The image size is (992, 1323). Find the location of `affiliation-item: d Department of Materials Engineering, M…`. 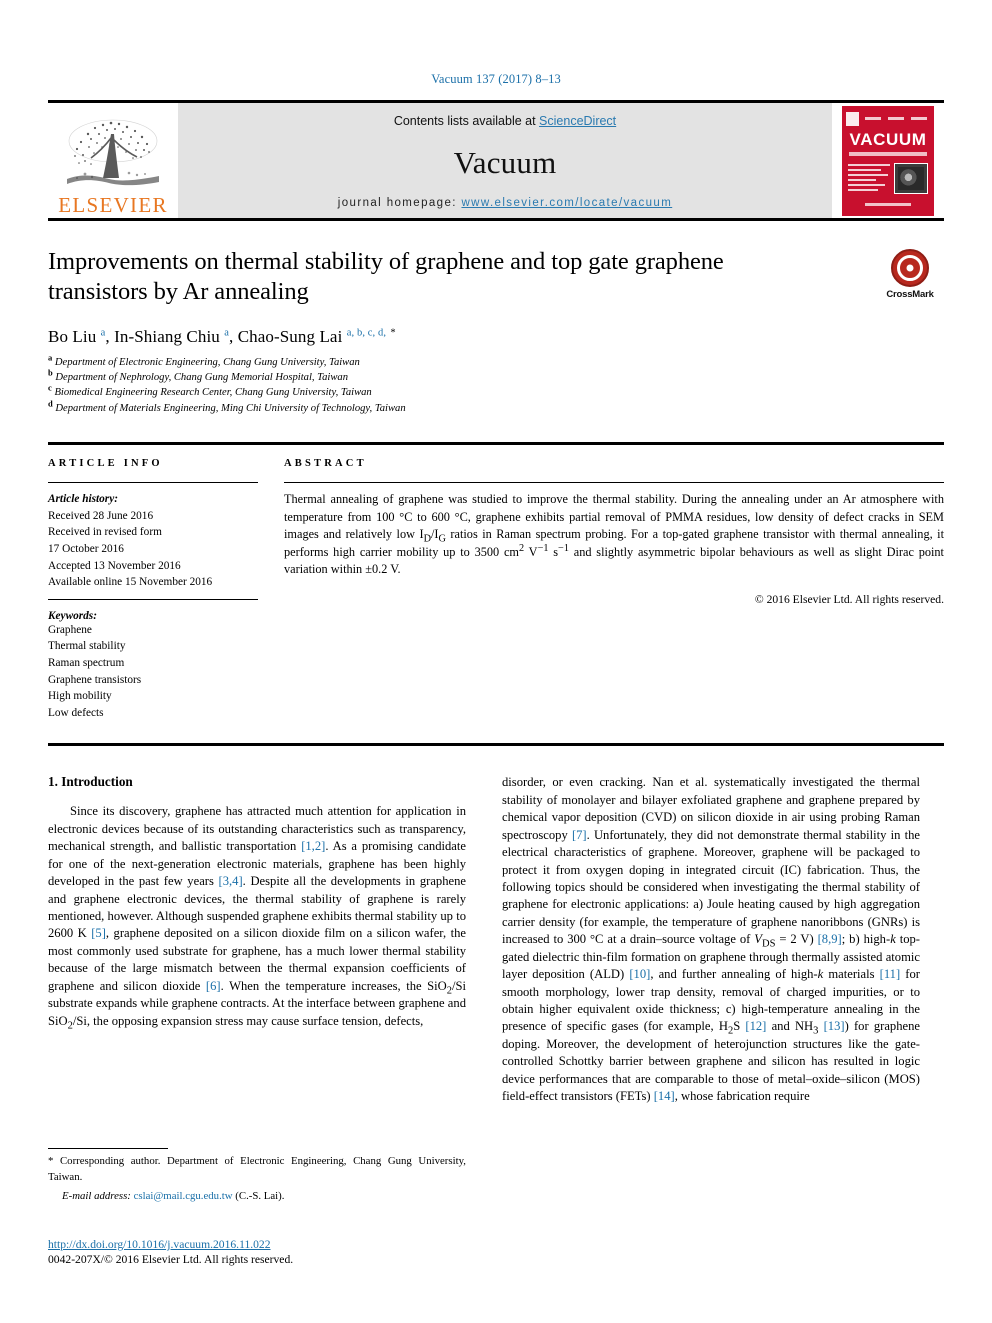

affiliation-item: d Department of Materials Engineering, M… is located at coordinates (496, 407).